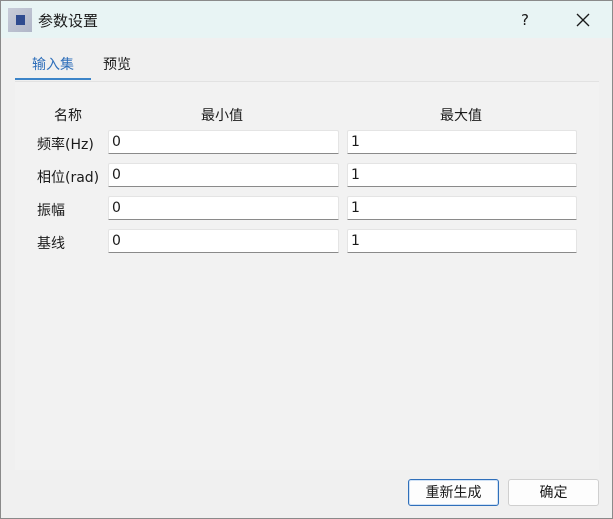 The height and width of the screenshot is (519, 613). What do you see at coordinates (462, 241) in the screenshot?
I see `baseline-max-input` at bounding box center [462, 241].